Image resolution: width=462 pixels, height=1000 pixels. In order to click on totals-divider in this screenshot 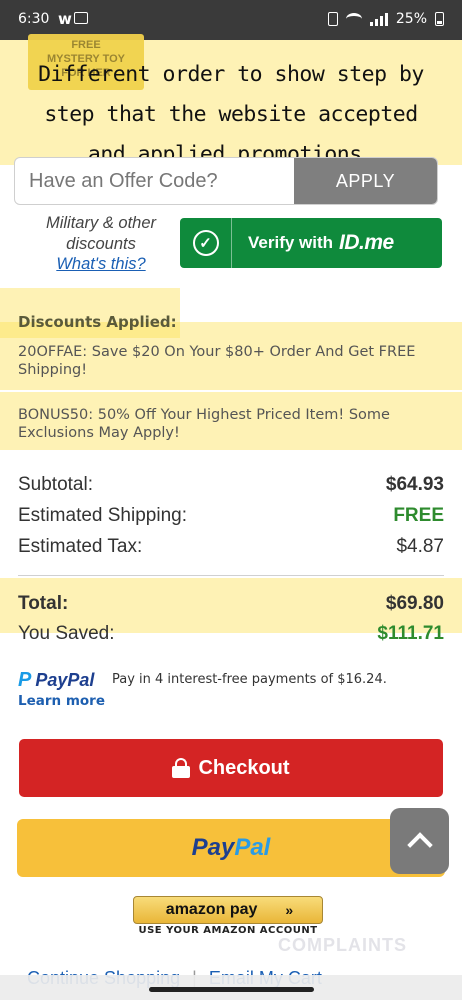, I will do `click(231, 575)`.